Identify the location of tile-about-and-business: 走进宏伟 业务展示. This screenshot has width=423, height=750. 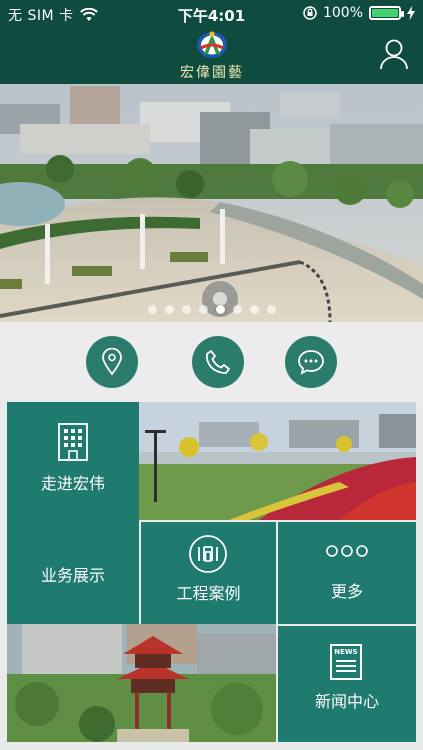
(73, 513).